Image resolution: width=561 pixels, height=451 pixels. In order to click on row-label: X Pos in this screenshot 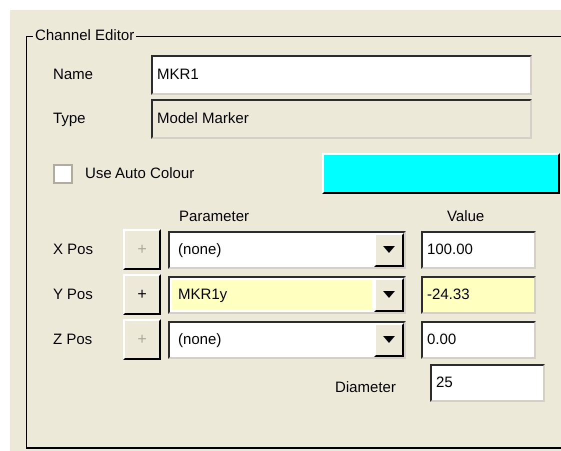, I will do `click(73, 249)`.